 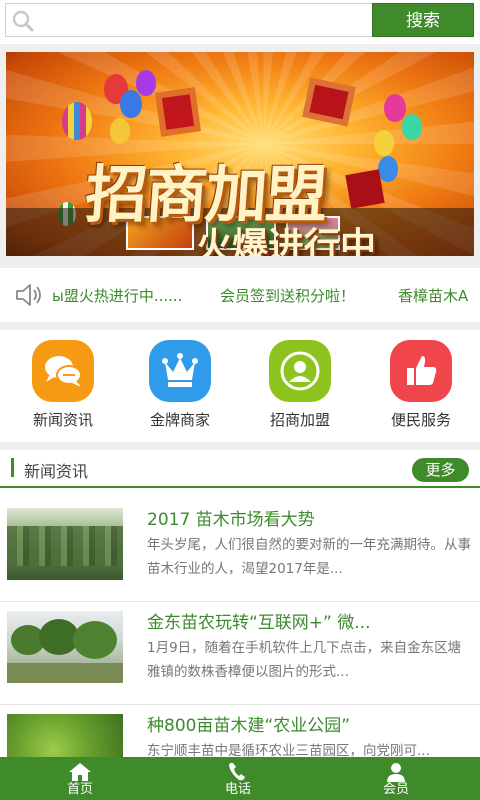 What do you see at coordinates (95, 640) in the screenshot?
I see `tree-canopy-decoration` at bounding box center [95, 640].